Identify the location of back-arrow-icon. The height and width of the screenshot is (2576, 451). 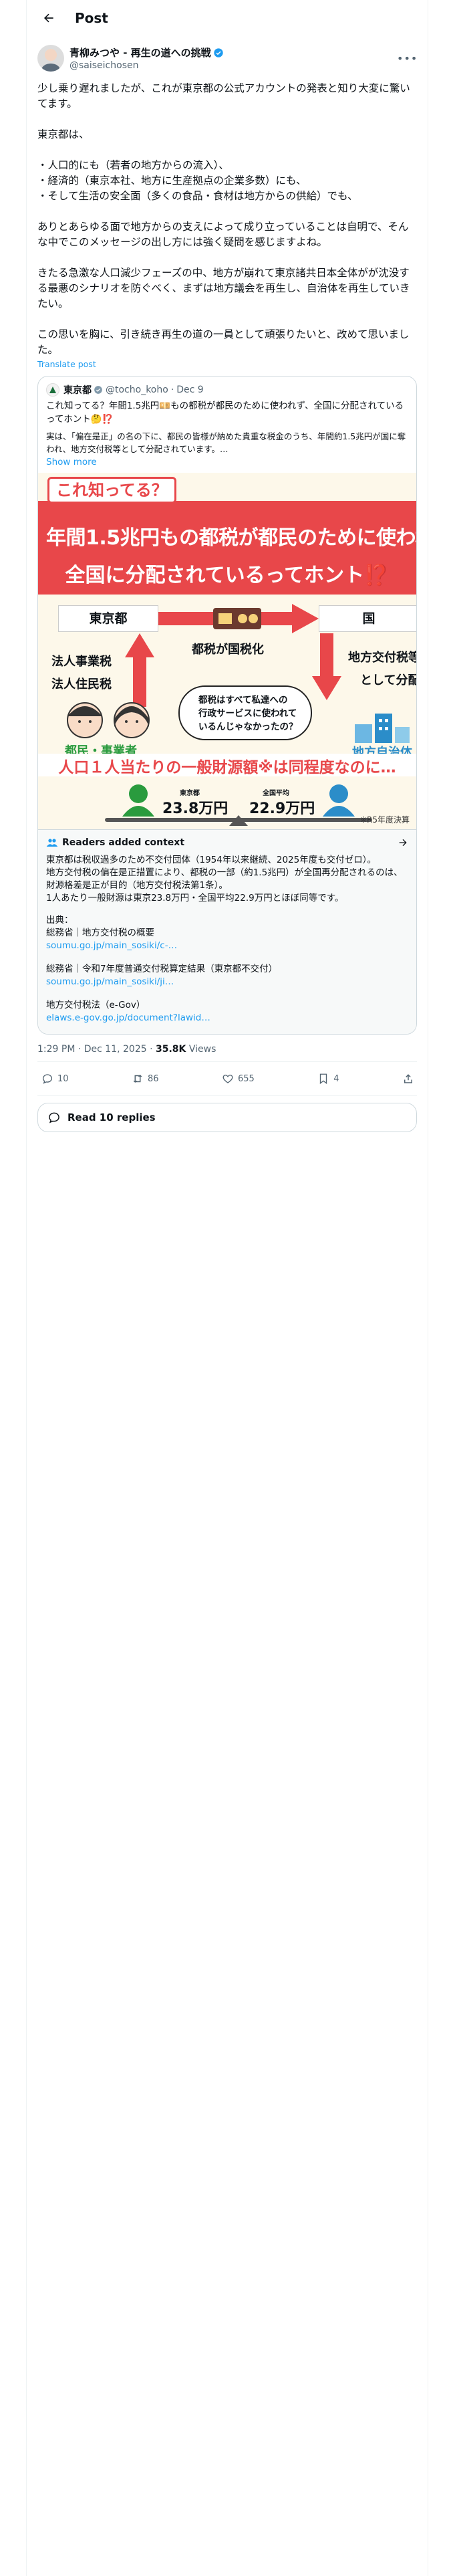
(48, 17).